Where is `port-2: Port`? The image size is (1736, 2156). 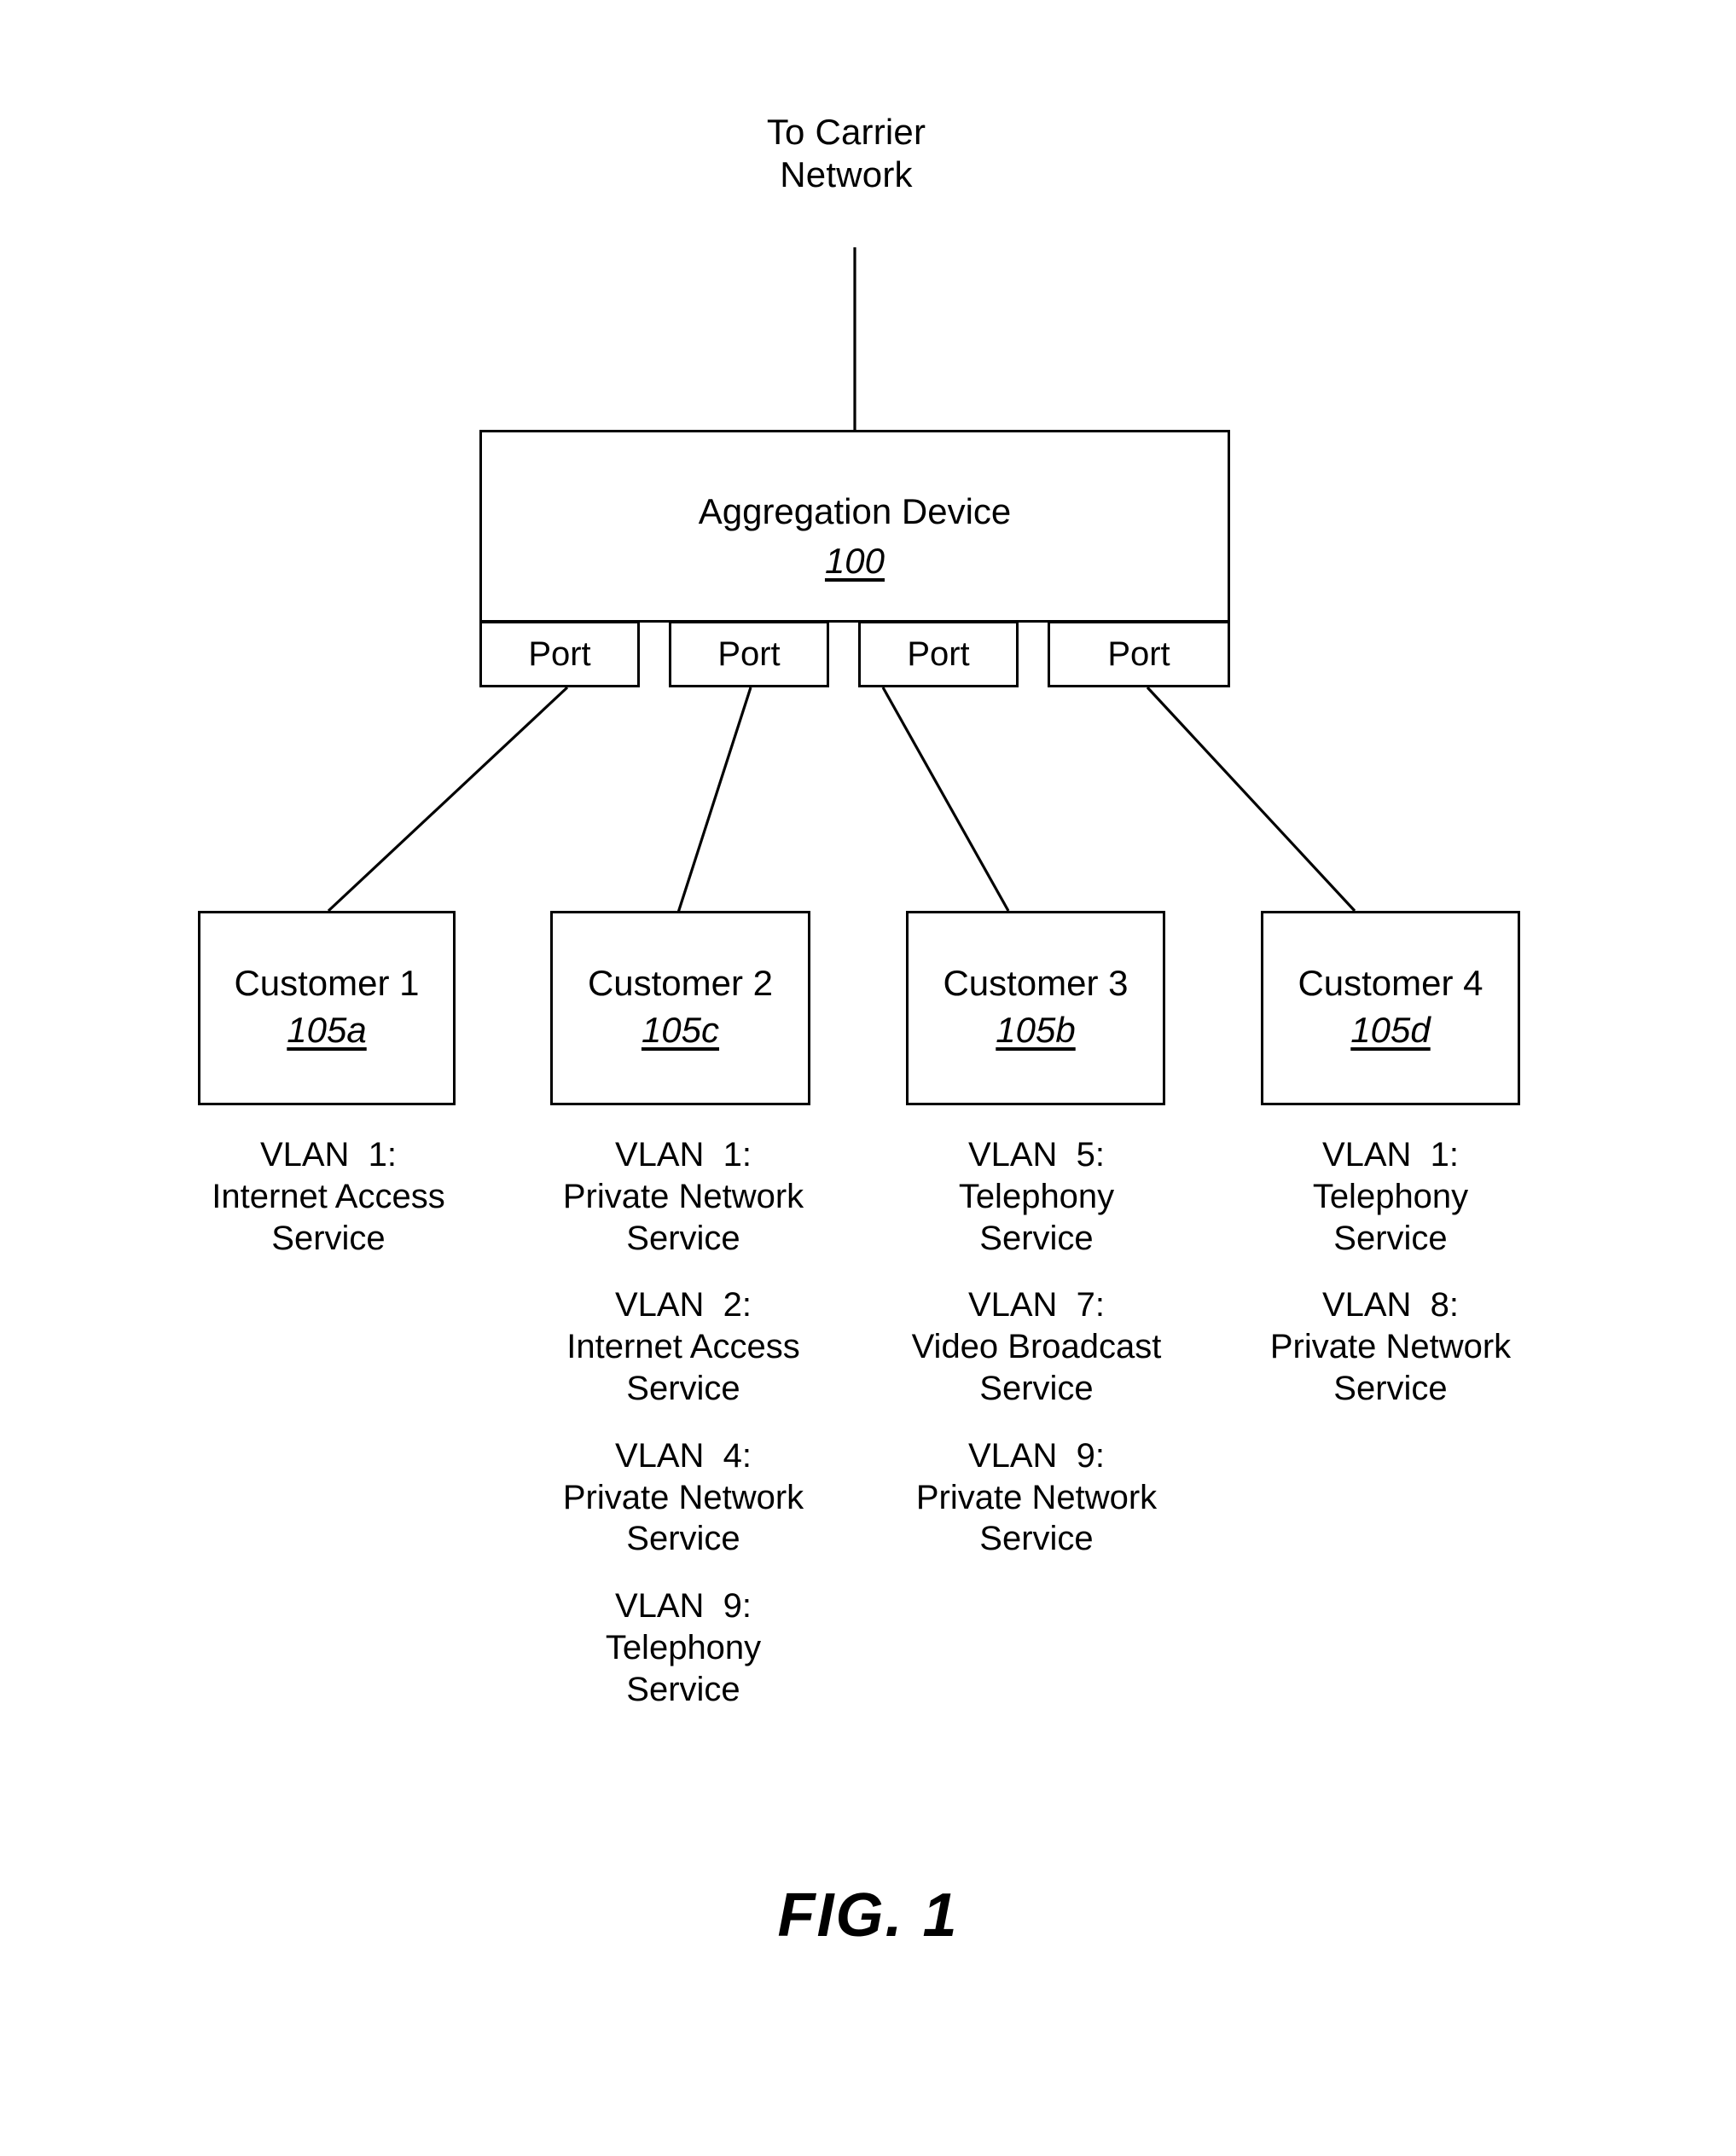 port-2: Port is located at coordinates (749, 654).